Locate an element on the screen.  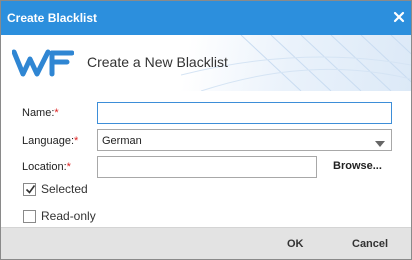
cancel-button: Cancel is located at coordinates (370, 244).